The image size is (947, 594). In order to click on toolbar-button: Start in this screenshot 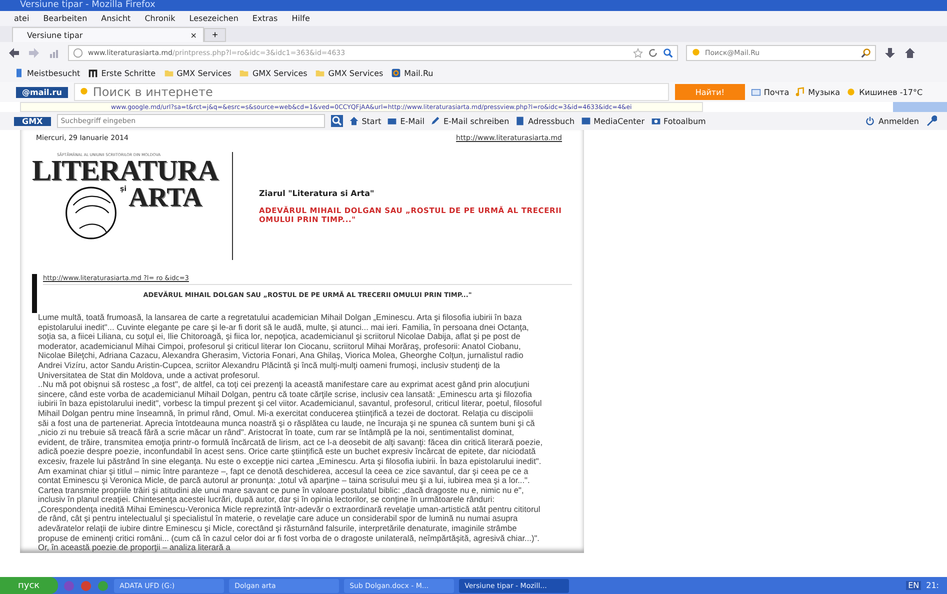, I will do `click(365, 121)`.